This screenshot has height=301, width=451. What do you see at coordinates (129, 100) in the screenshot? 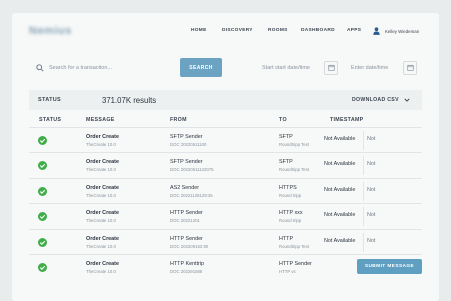
I see `results-count: 371.07K results` at bounding box center [129, 100].